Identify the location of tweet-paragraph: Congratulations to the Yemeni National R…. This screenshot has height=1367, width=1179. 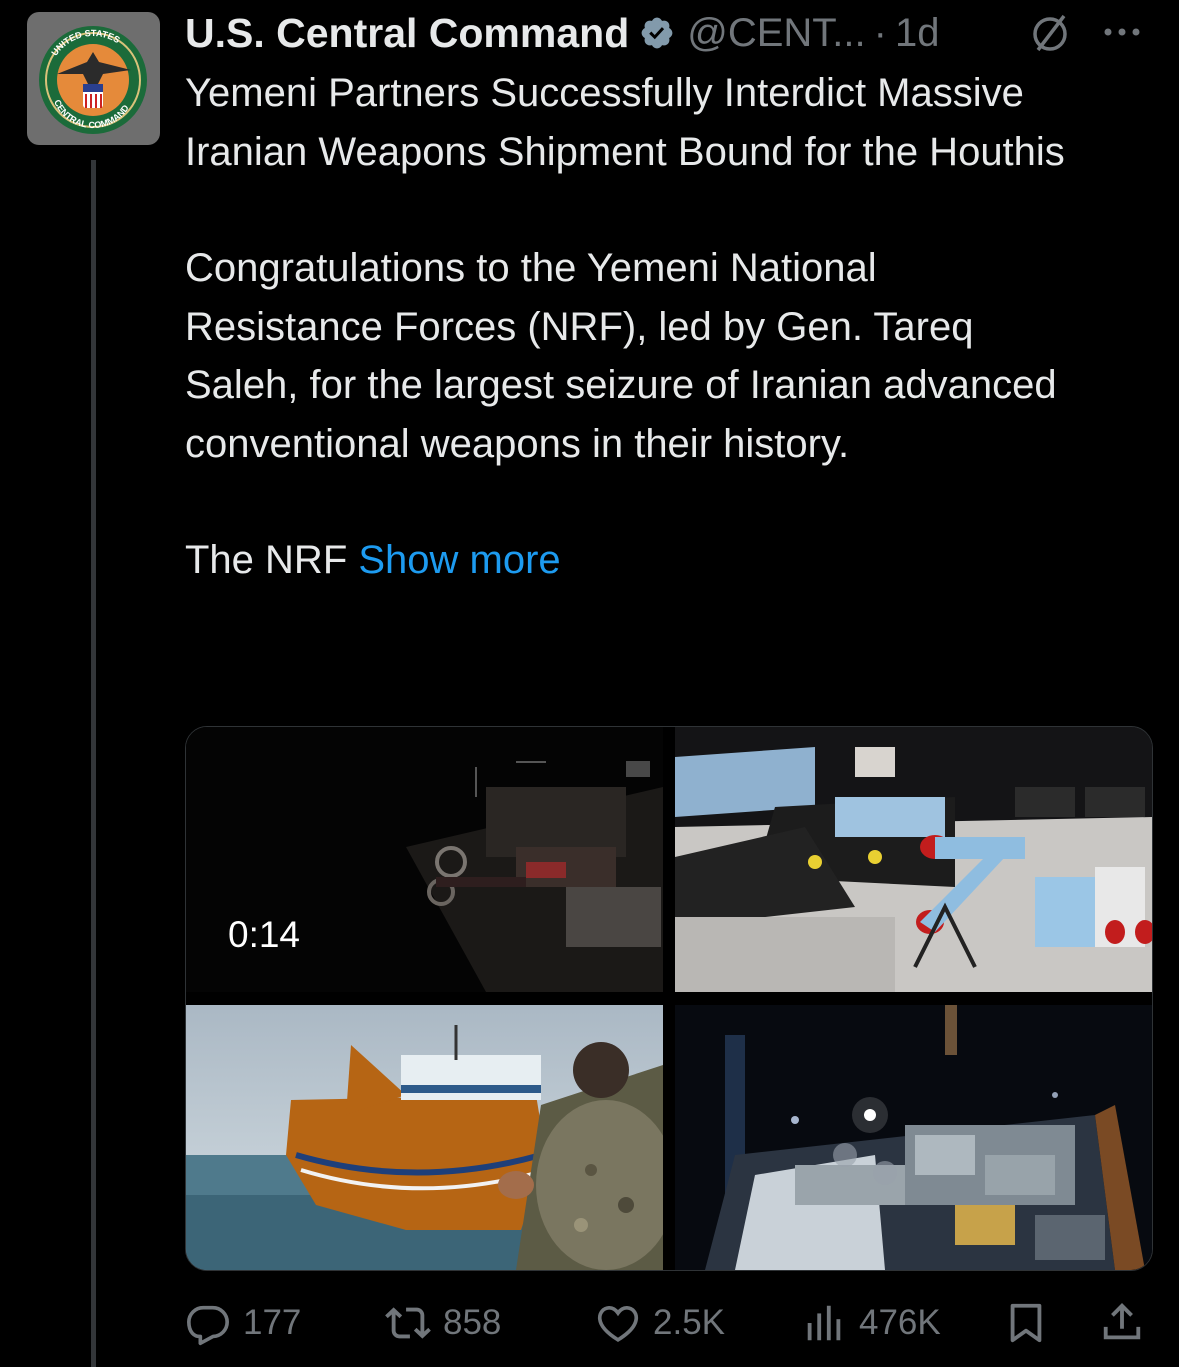
(621, 356).